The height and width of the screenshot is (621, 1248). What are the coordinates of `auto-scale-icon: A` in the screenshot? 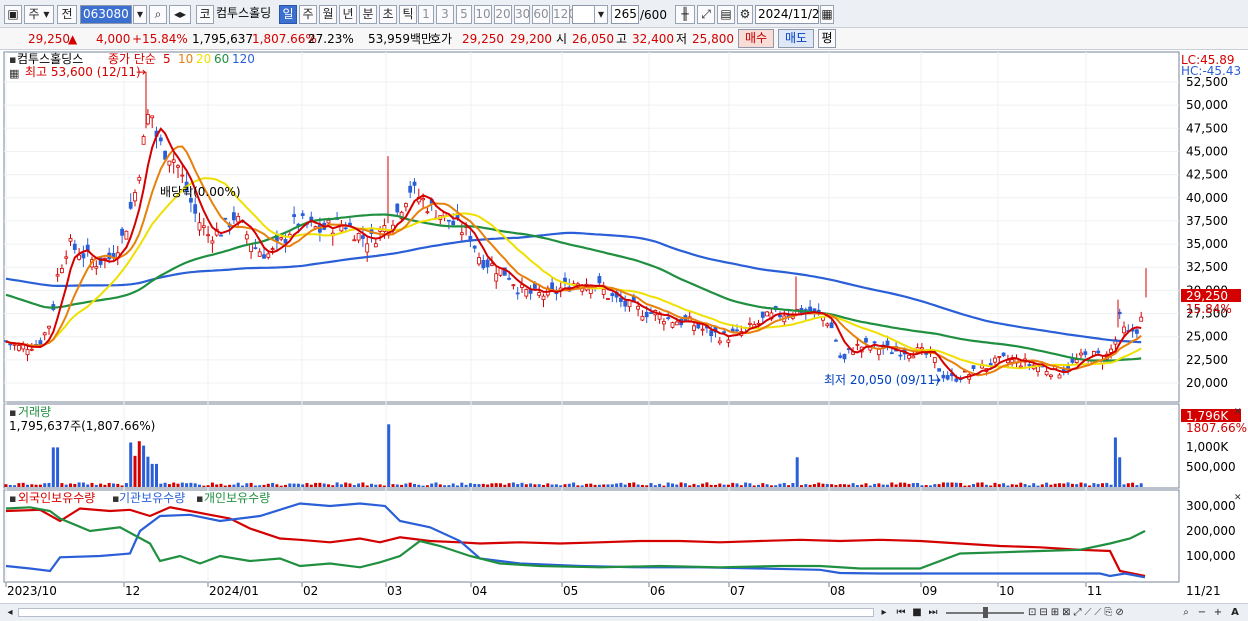 It's located at (1235, 613).